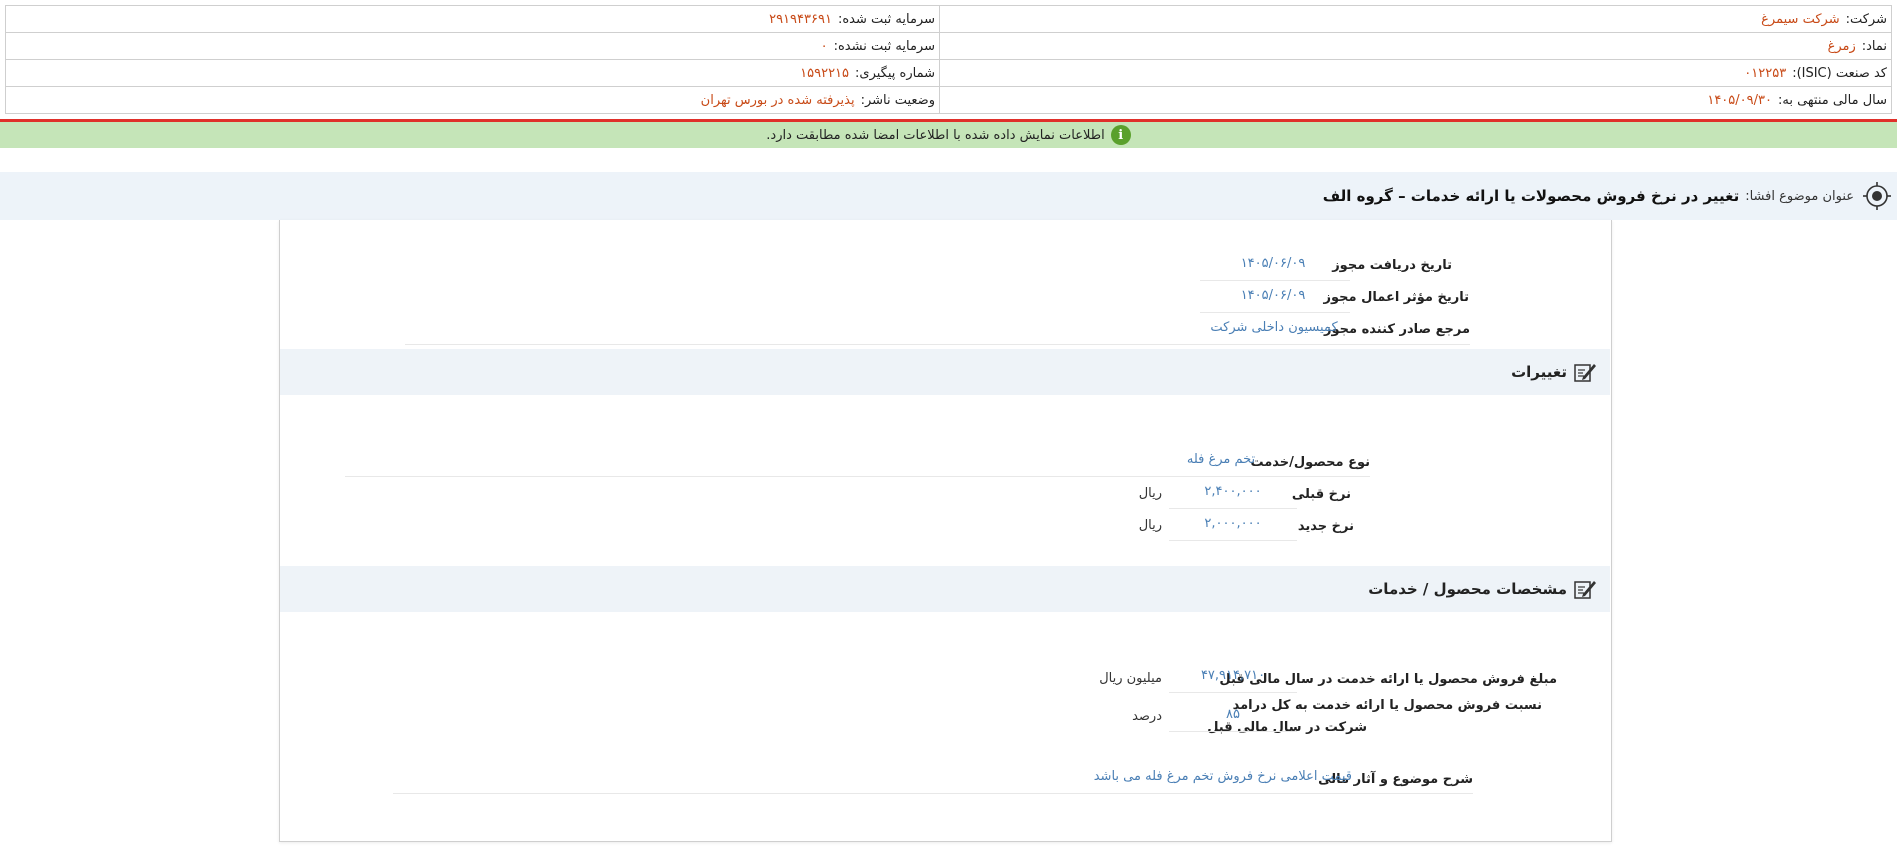  I want to click on symbol-value: زمرغ, so click(1842, 46).